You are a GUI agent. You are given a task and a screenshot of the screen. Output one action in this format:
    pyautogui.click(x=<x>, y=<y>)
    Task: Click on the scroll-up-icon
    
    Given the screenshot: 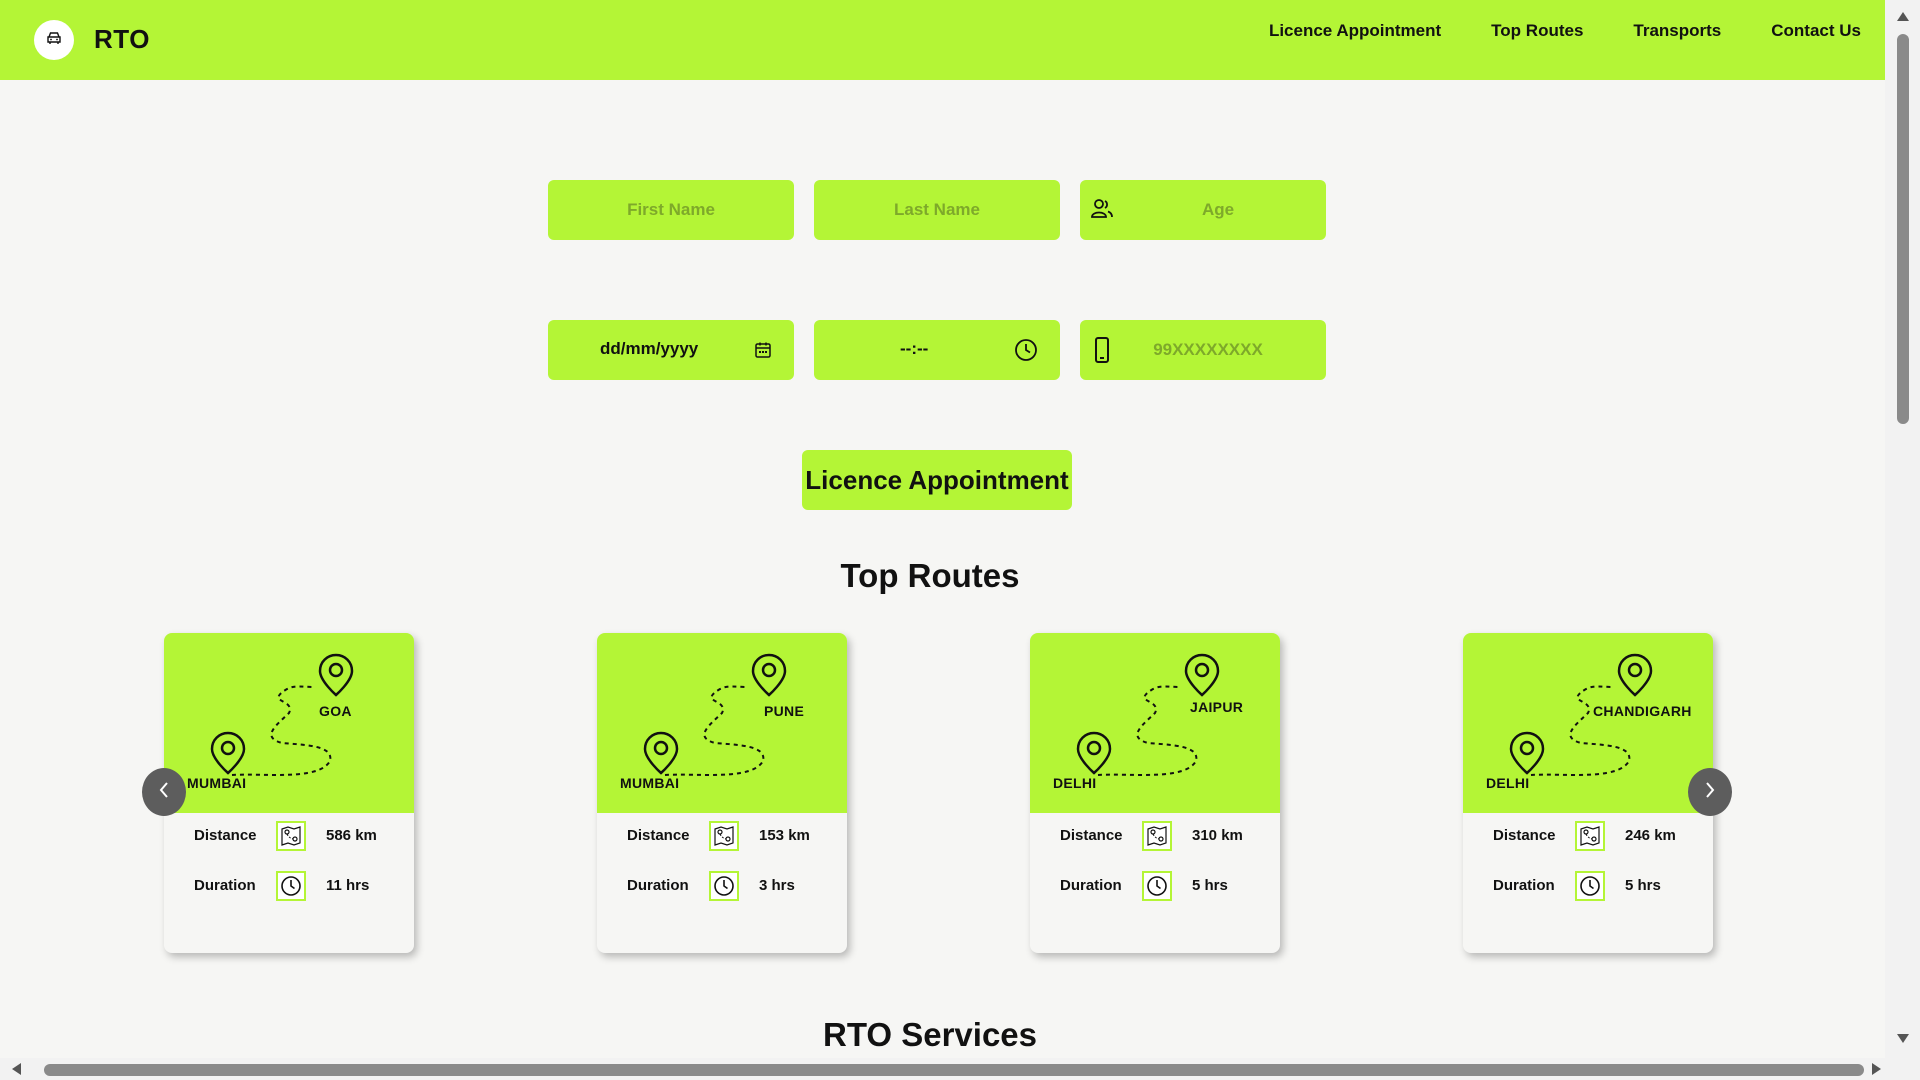 What is the action you would take?
    pyautogui.click(x=1903, y=16)
    